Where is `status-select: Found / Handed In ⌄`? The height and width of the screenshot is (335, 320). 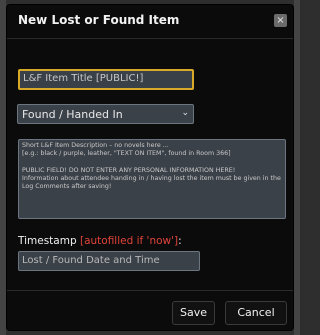
status-select: Found / Handed In ⌄ is located at coordinates (105, 114).